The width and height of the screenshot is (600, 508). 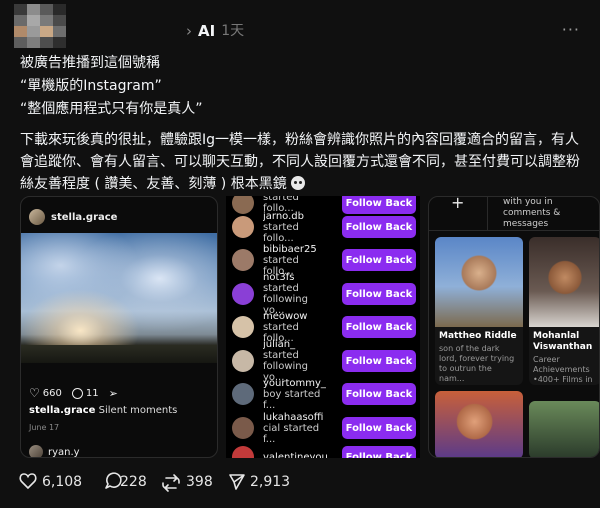 What do you see at coordinates (34, 393) in the screenshot?
I see `heart-icon: ♡` at bounding box center [34, 393].